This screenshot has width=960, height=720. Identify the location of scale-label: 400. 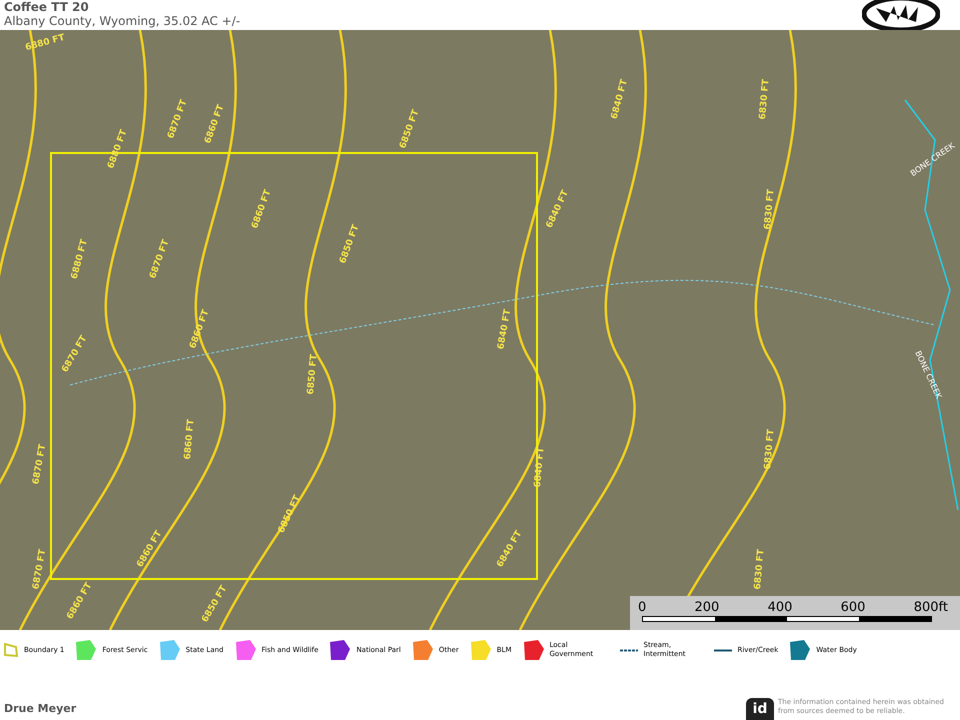
(780, 607).